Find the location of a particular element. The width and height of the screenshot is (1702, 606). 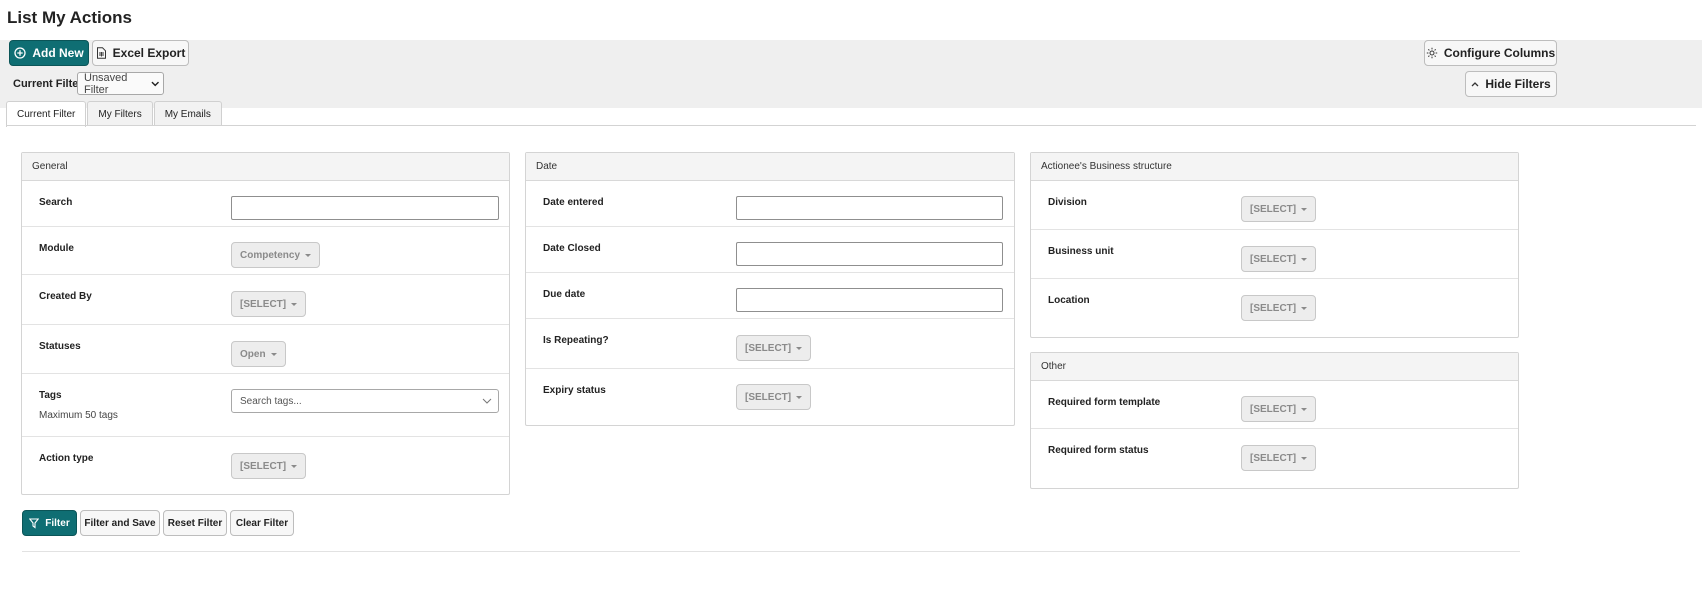

is-repeating-value: [SELECT] is located at coordinates (768, 348).